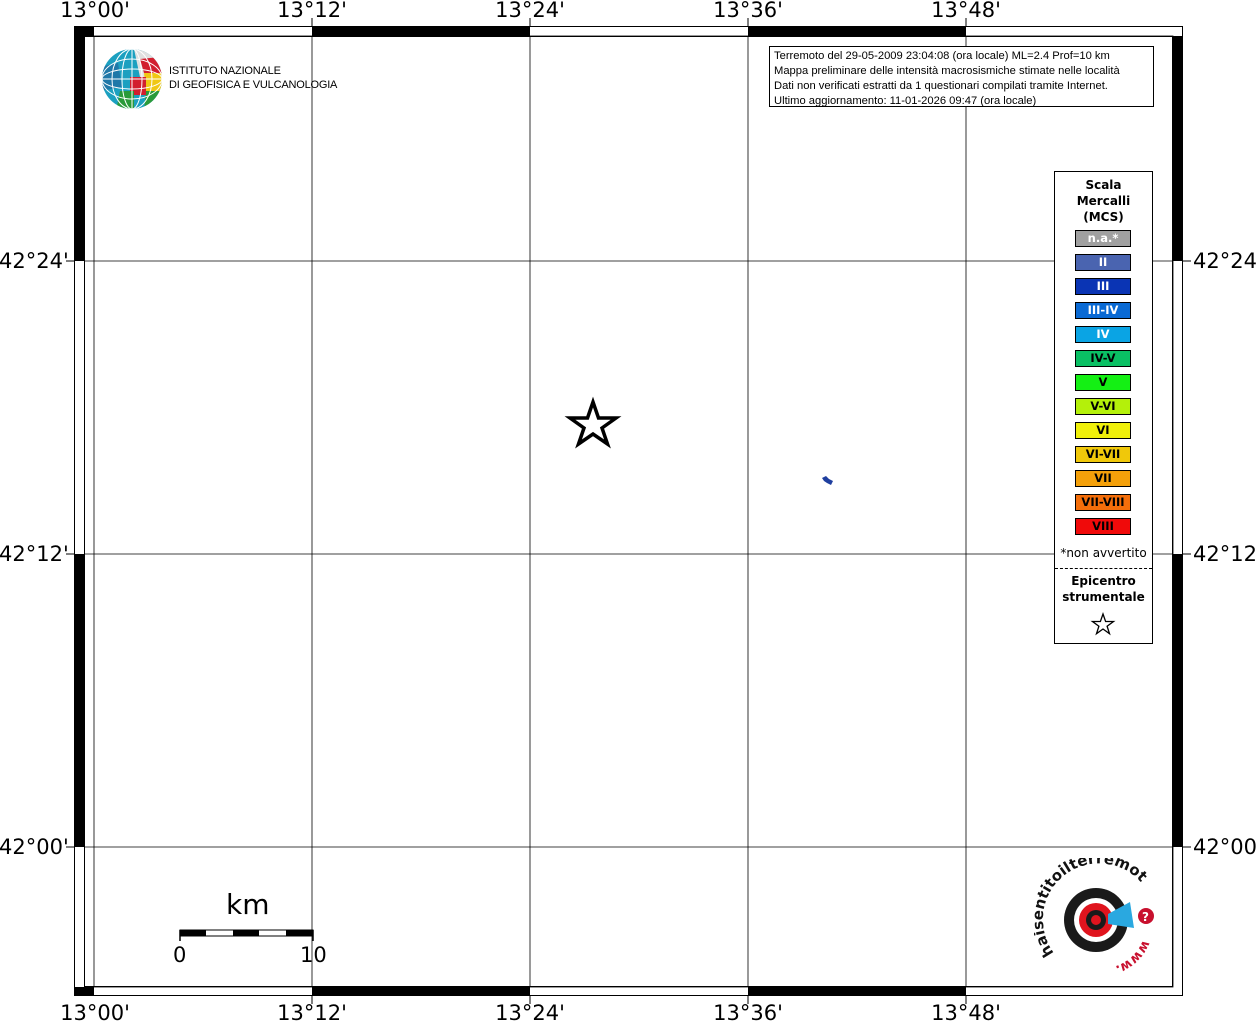  Describe the element at coordinates (1224, 554) in the screenshot. I see `coord-right-label: 42°12'` at that location.